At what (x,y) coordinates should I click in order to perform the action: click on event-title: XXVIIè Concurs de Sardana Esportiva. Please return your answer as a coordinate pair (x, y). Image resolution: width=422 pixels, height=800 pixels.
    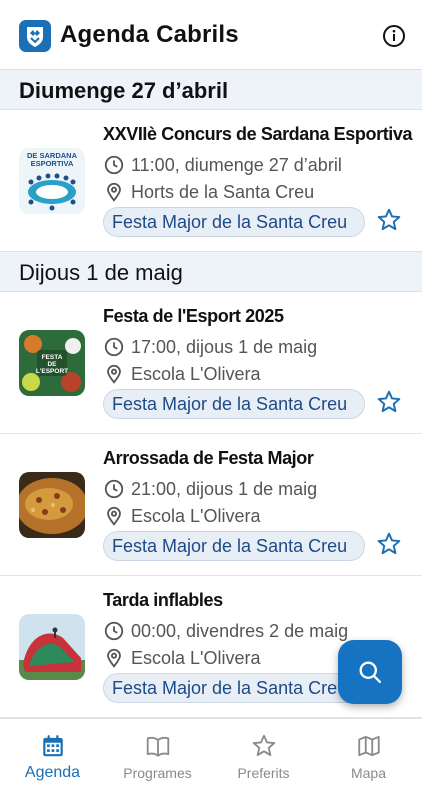
    Looking at the image, I should click on (258, 134).